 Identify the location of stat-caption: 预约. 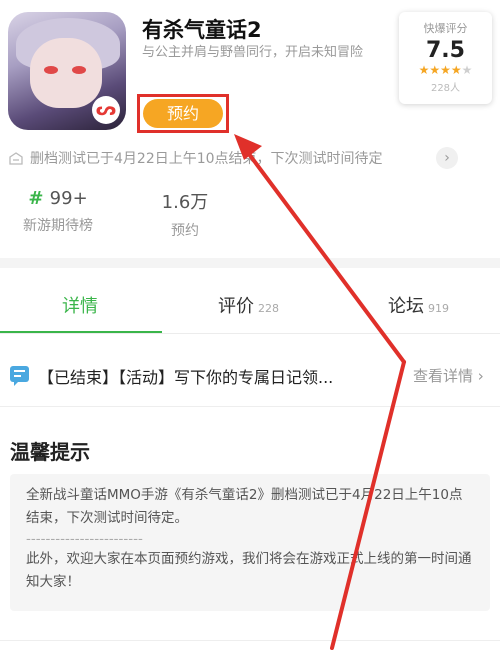
(185, 231).